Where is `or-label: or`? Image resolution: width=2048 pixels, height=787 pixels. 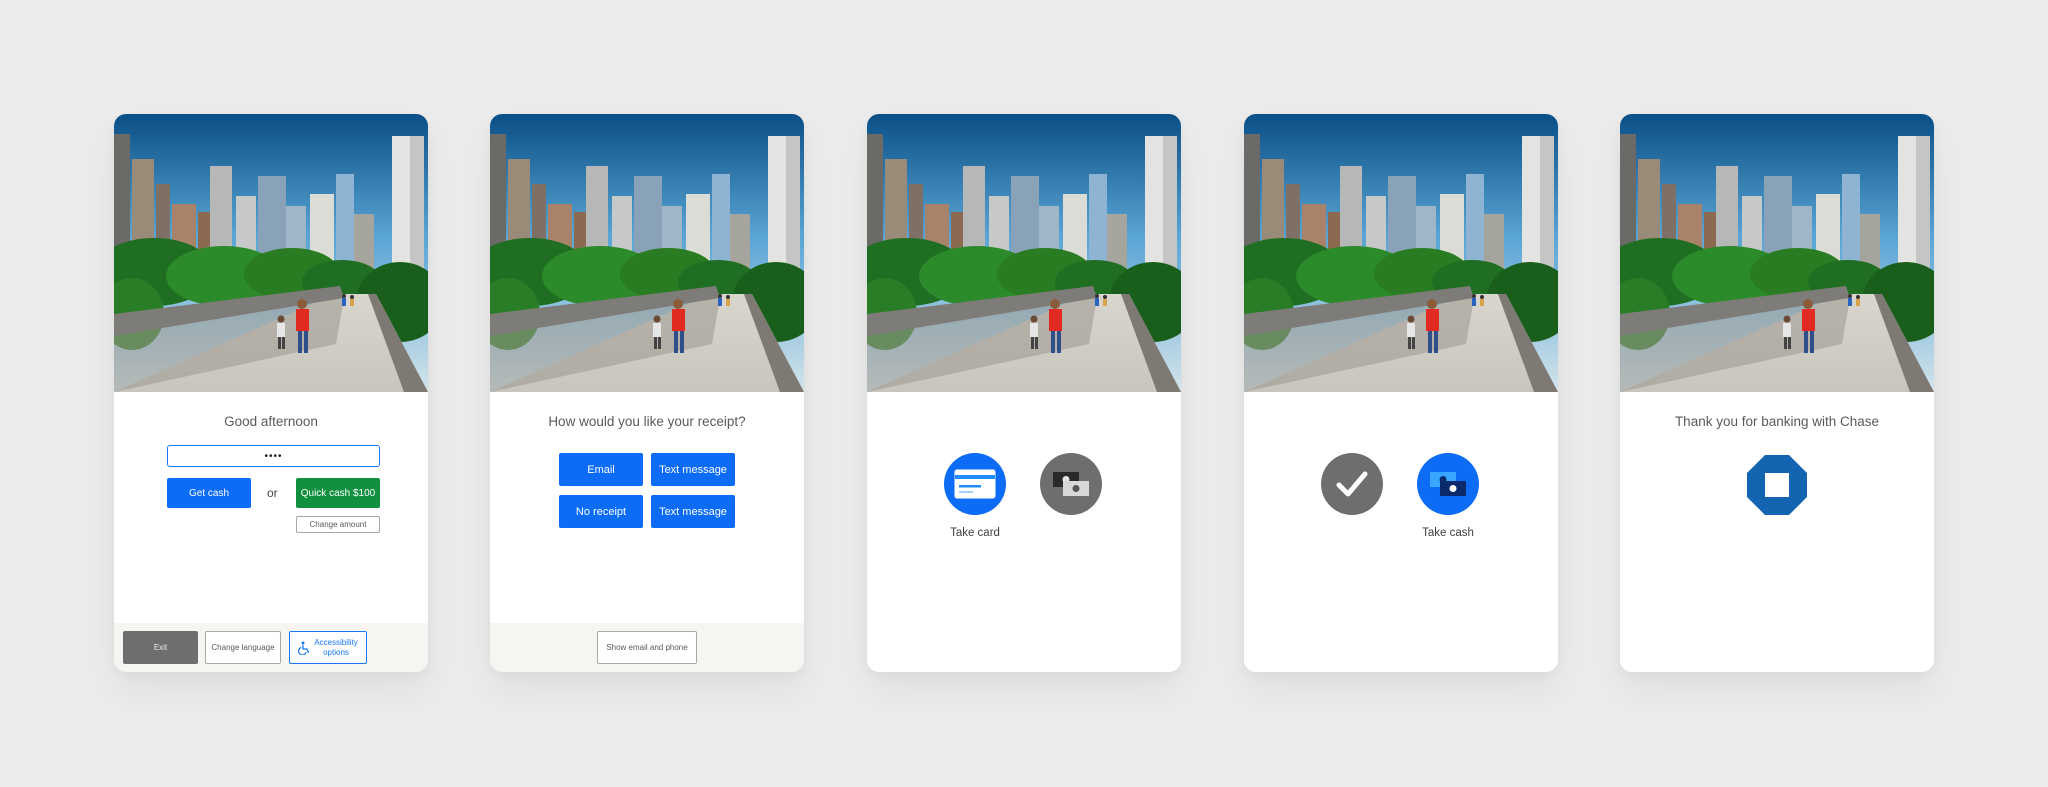 or-label: or is located at coordinates (272, 493).